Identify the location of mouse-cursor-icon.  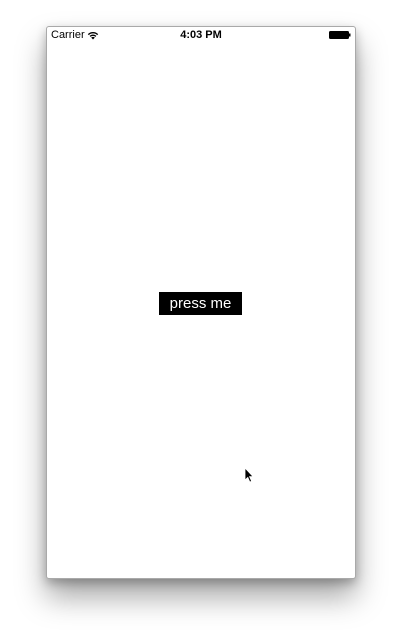
(249, 475).